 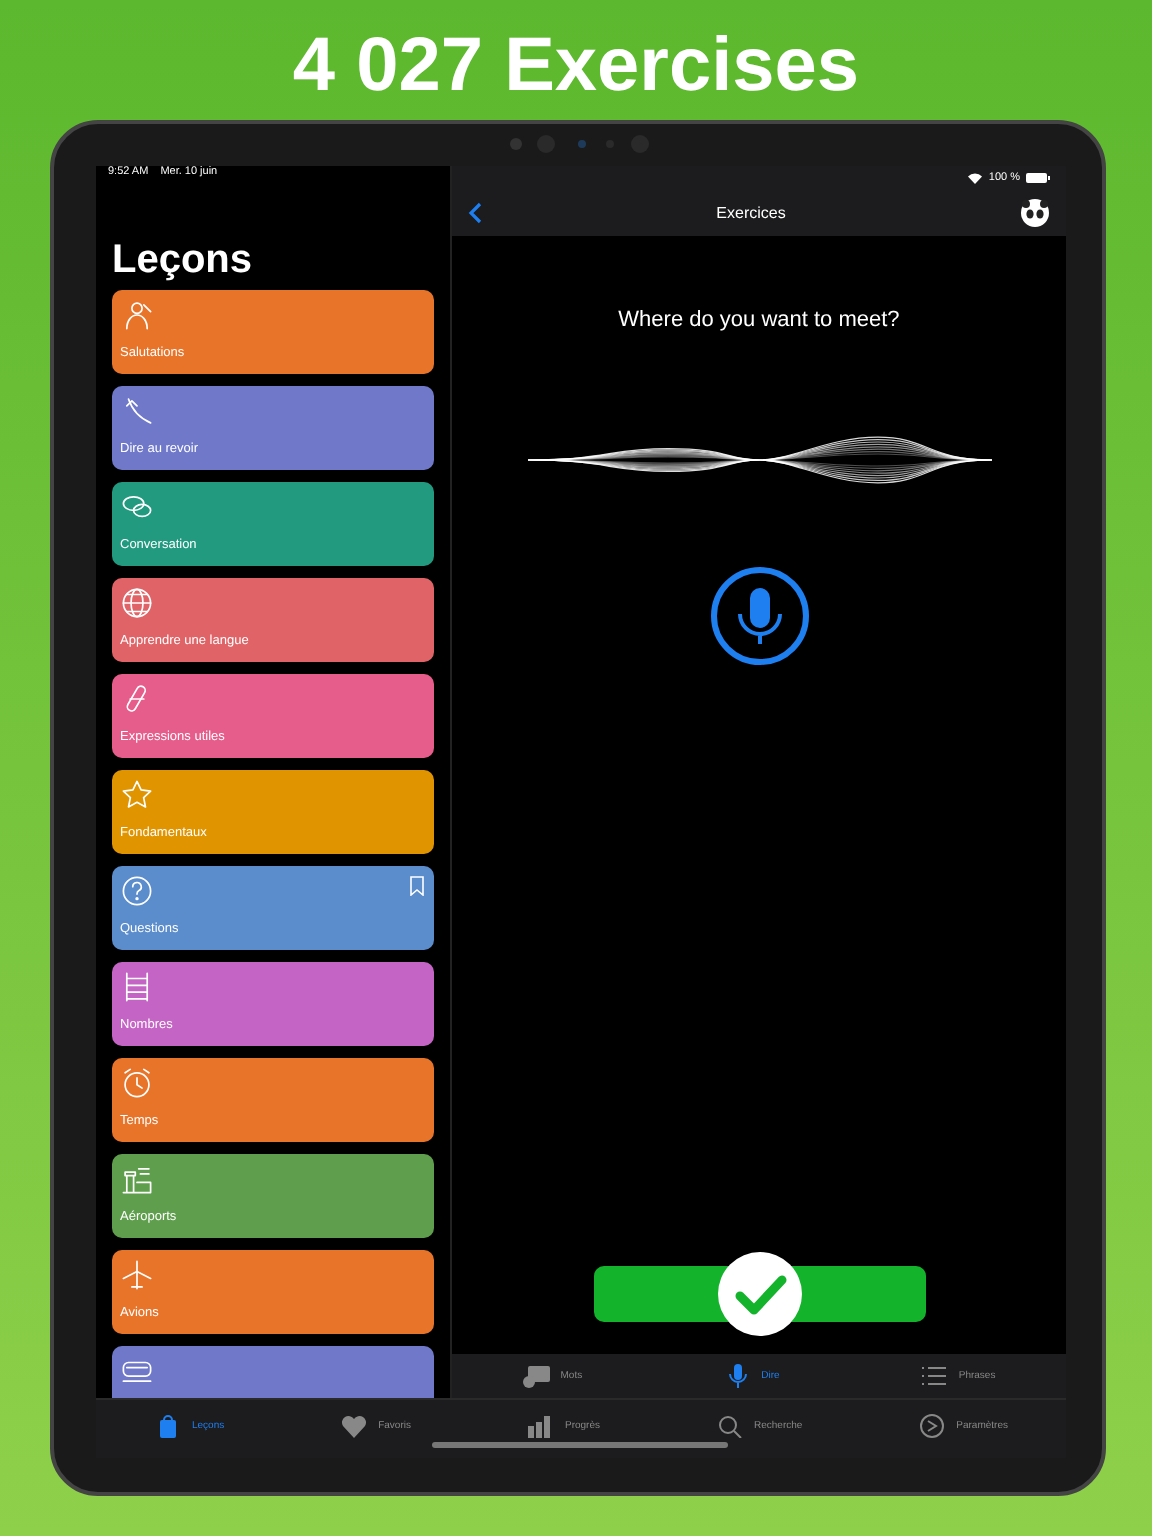 I want to click on play-circle-icon, so click(x=932, y=1426).